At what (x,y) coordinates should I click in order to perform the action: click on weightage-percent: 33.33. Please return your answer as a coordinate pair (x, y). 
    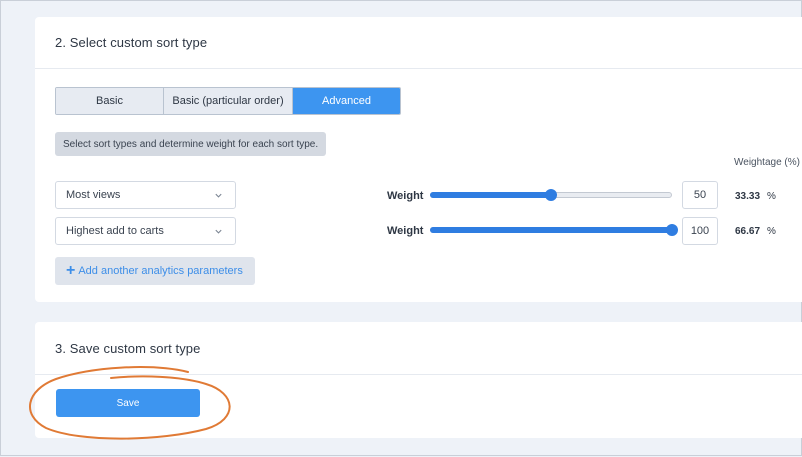
    Looking at the image, I should click on (748, 196).